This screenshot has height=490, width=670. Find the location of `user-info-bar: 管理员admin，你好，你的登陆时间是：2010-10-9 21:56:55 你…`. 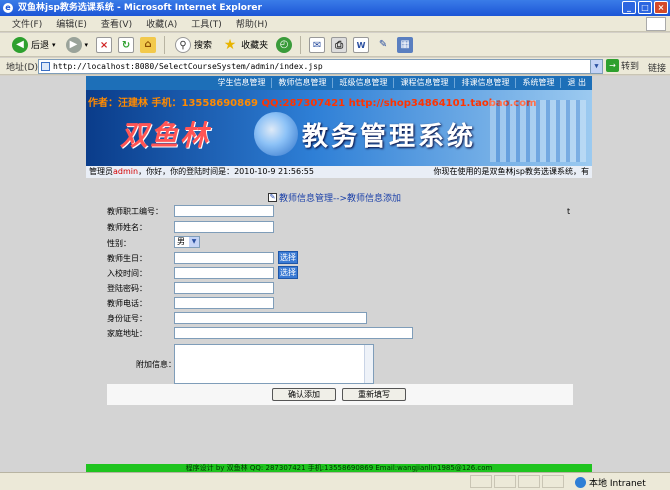

user-info-bar: 管理员admin，你好，你的登陆时间是：2010-10-9 21:56:55 你… is located at coordinates (339, 172).